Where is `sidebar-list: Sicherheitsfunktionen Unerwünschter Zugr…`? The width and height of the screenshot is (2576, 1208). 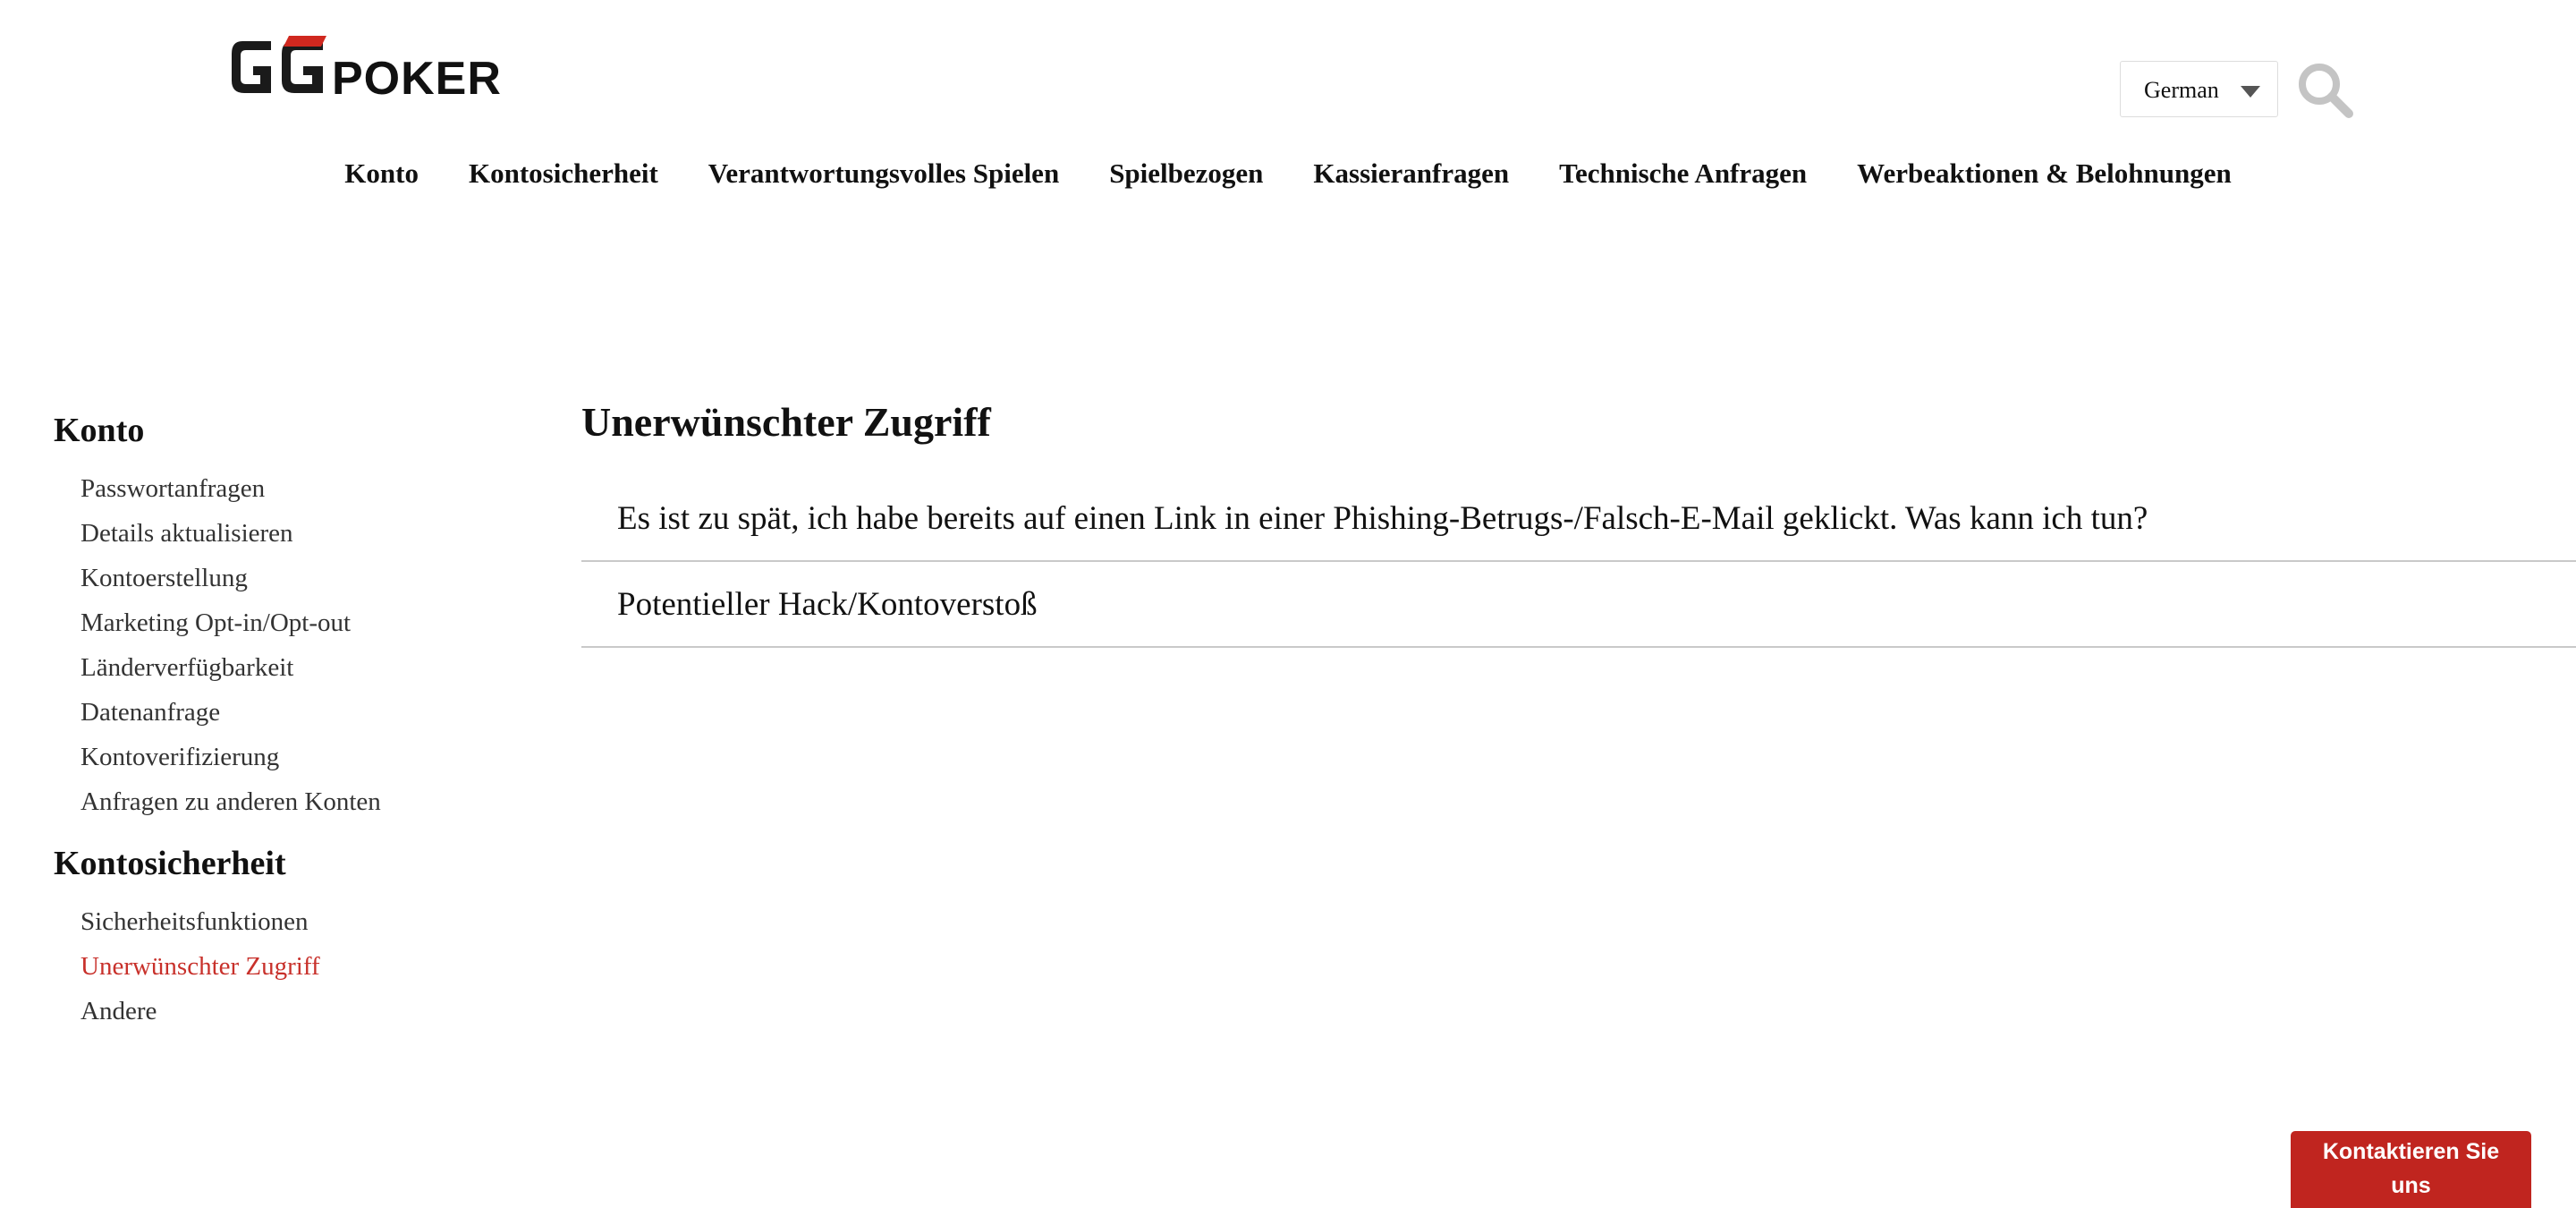
sidebar-list: Sicherheitsfunktionen Unerwünschter Zugr… is located at coordinates (304, 964).